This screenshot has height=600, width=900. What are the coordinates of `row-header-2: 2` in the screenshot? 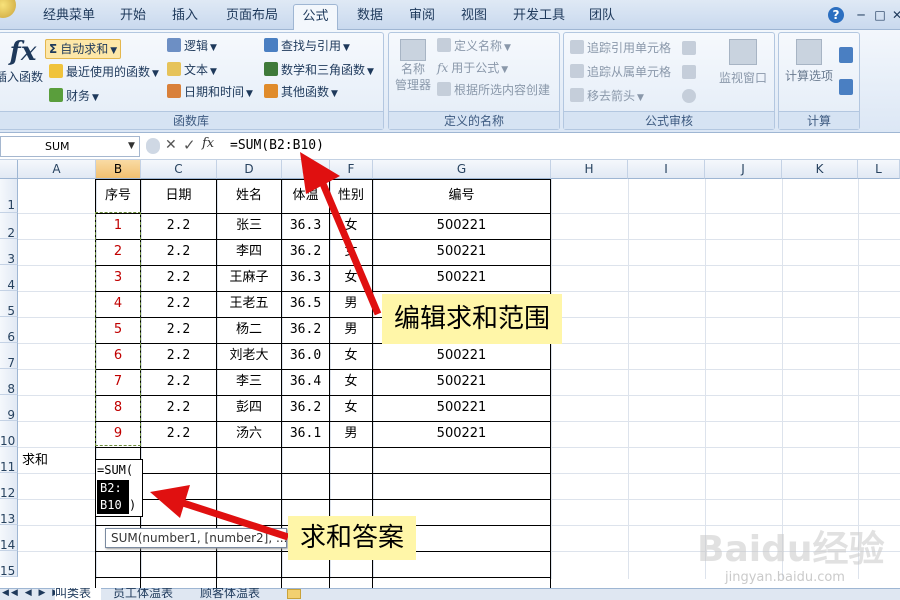 It's located at (9, 226).